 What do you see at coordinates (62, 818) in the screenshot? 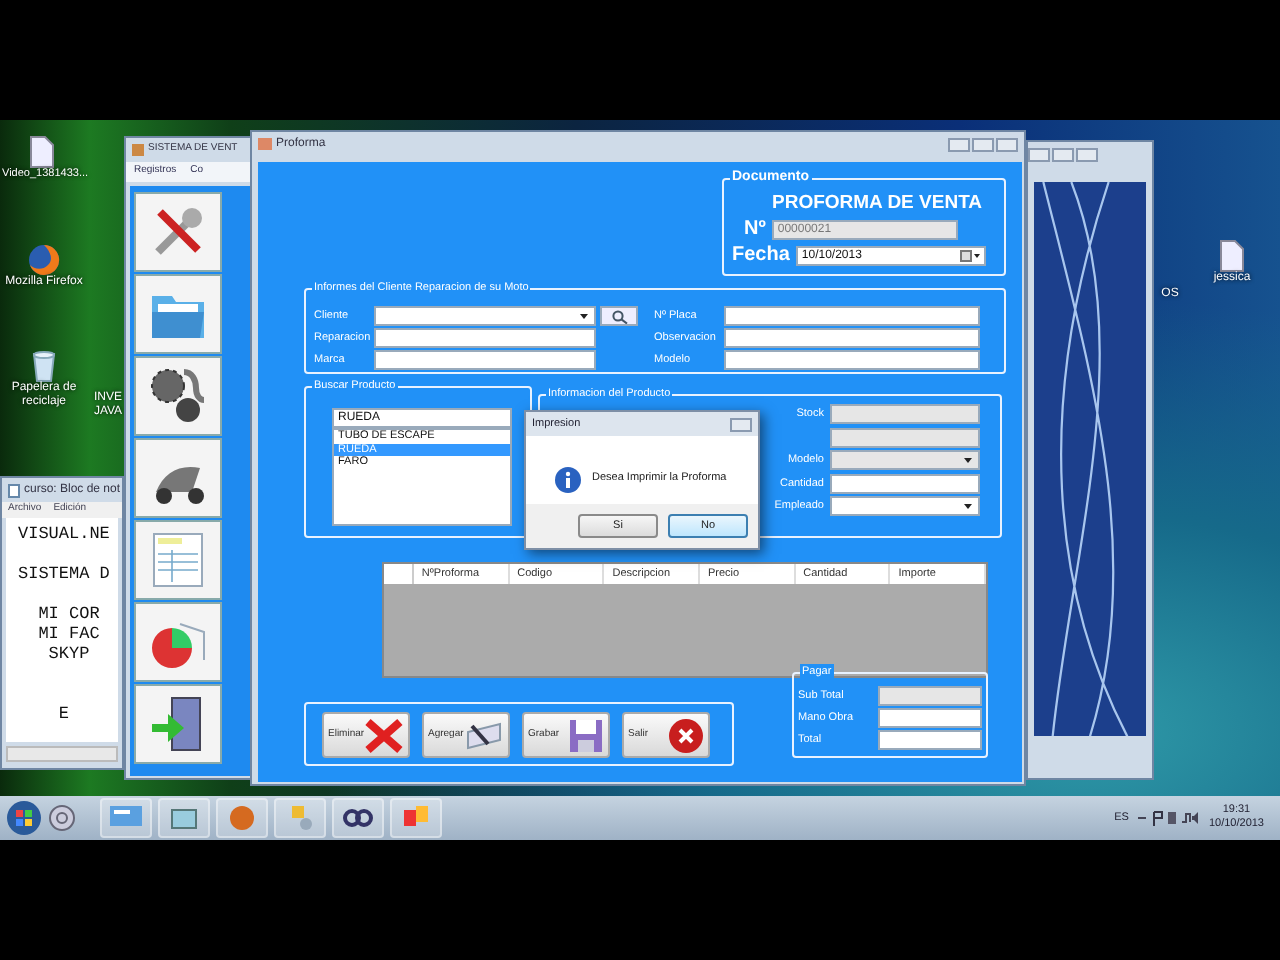
I see `disc-icon` at bounding box center [62, 818].